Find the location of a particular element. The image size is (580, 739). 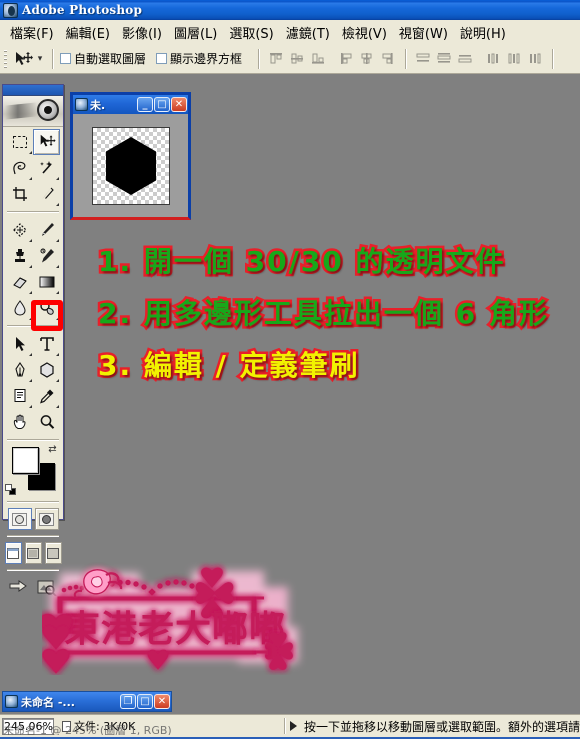

toolbox-title-bar is located at coordinates (33, 90).